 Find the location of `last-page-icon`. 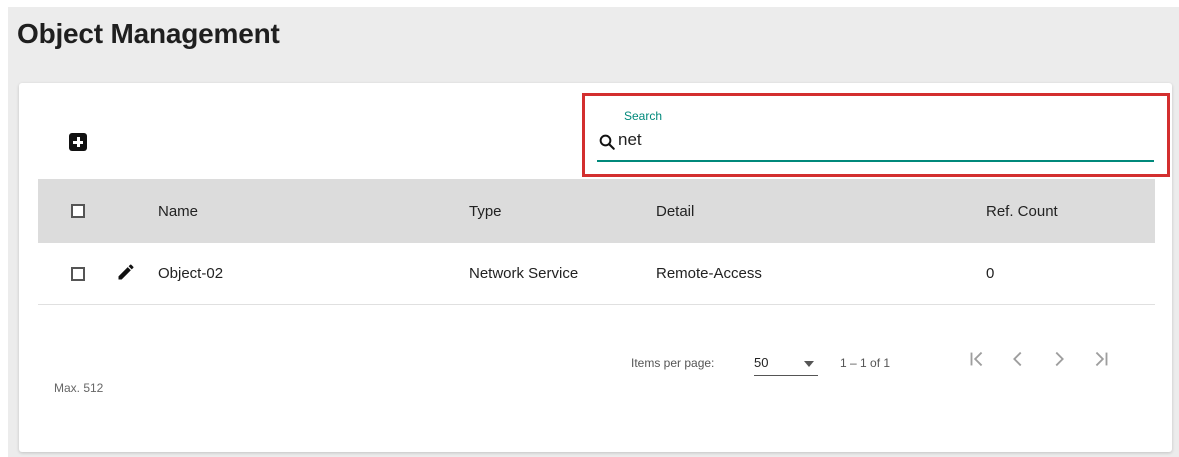

last-page-icon is located at coordinates (1101, 359).